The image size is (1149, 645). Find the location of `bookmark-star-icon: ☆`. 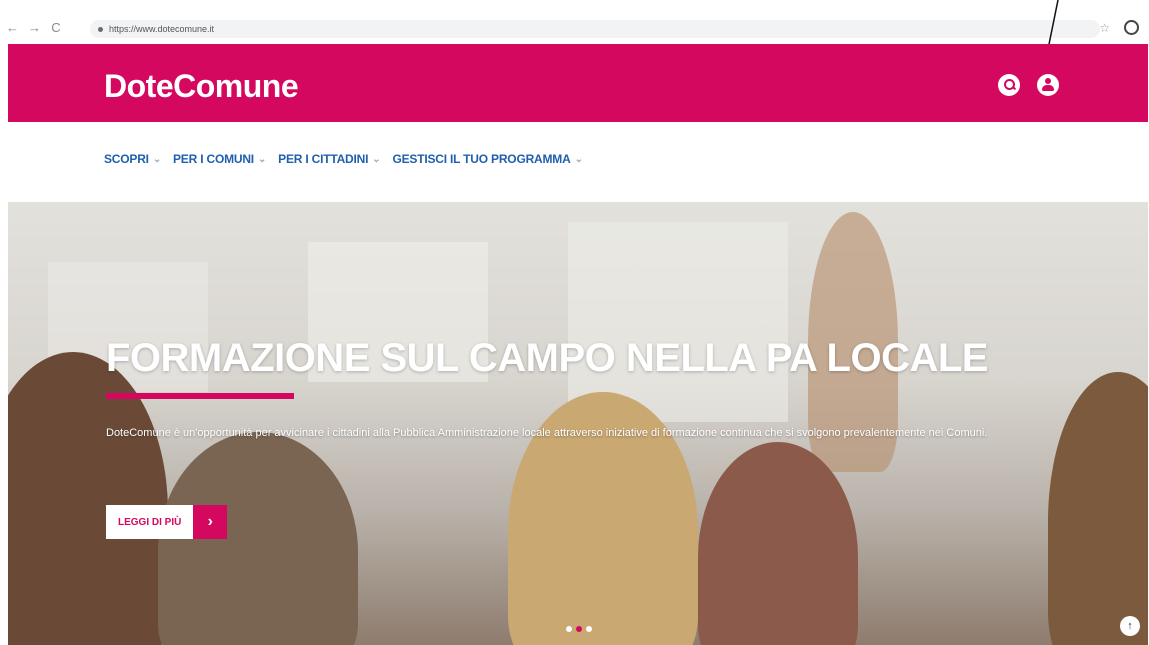

bookmark-star-icon: ☆ is located at coordinates (1104, 28).